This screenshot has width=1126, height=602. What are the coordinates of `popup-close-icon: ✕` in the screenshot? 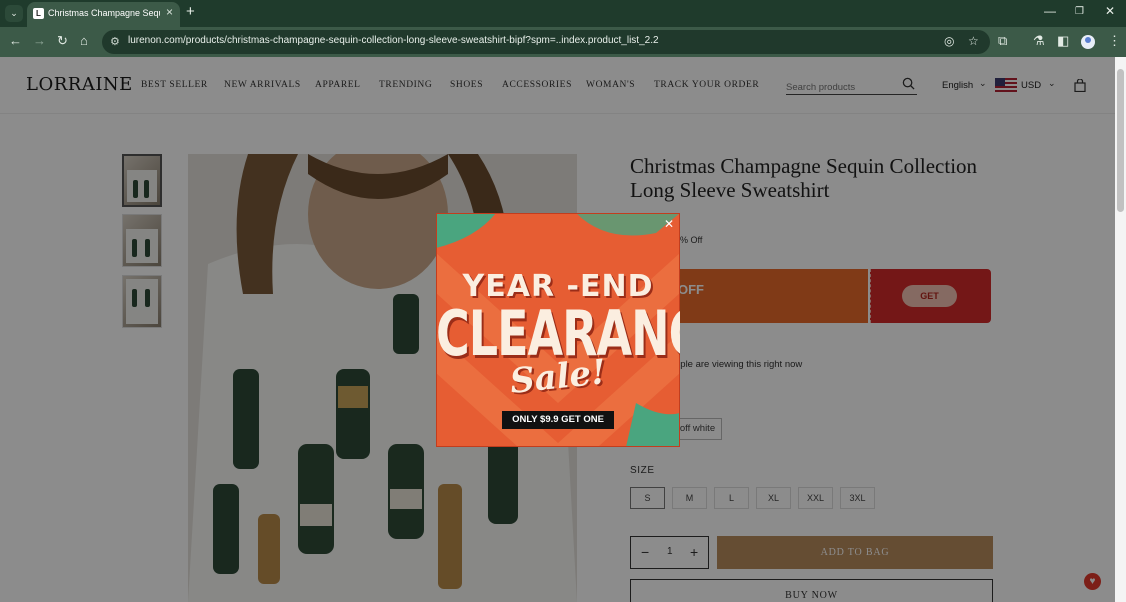 It's located at (669, 224).